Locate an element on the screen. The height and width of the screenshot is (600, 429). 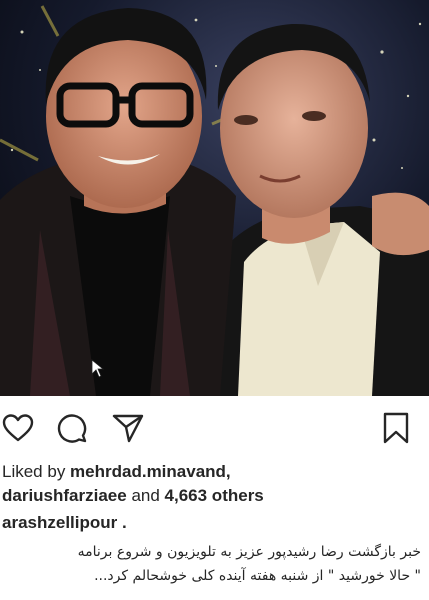
likes-and-label: and is located at coordinates (145, 495).